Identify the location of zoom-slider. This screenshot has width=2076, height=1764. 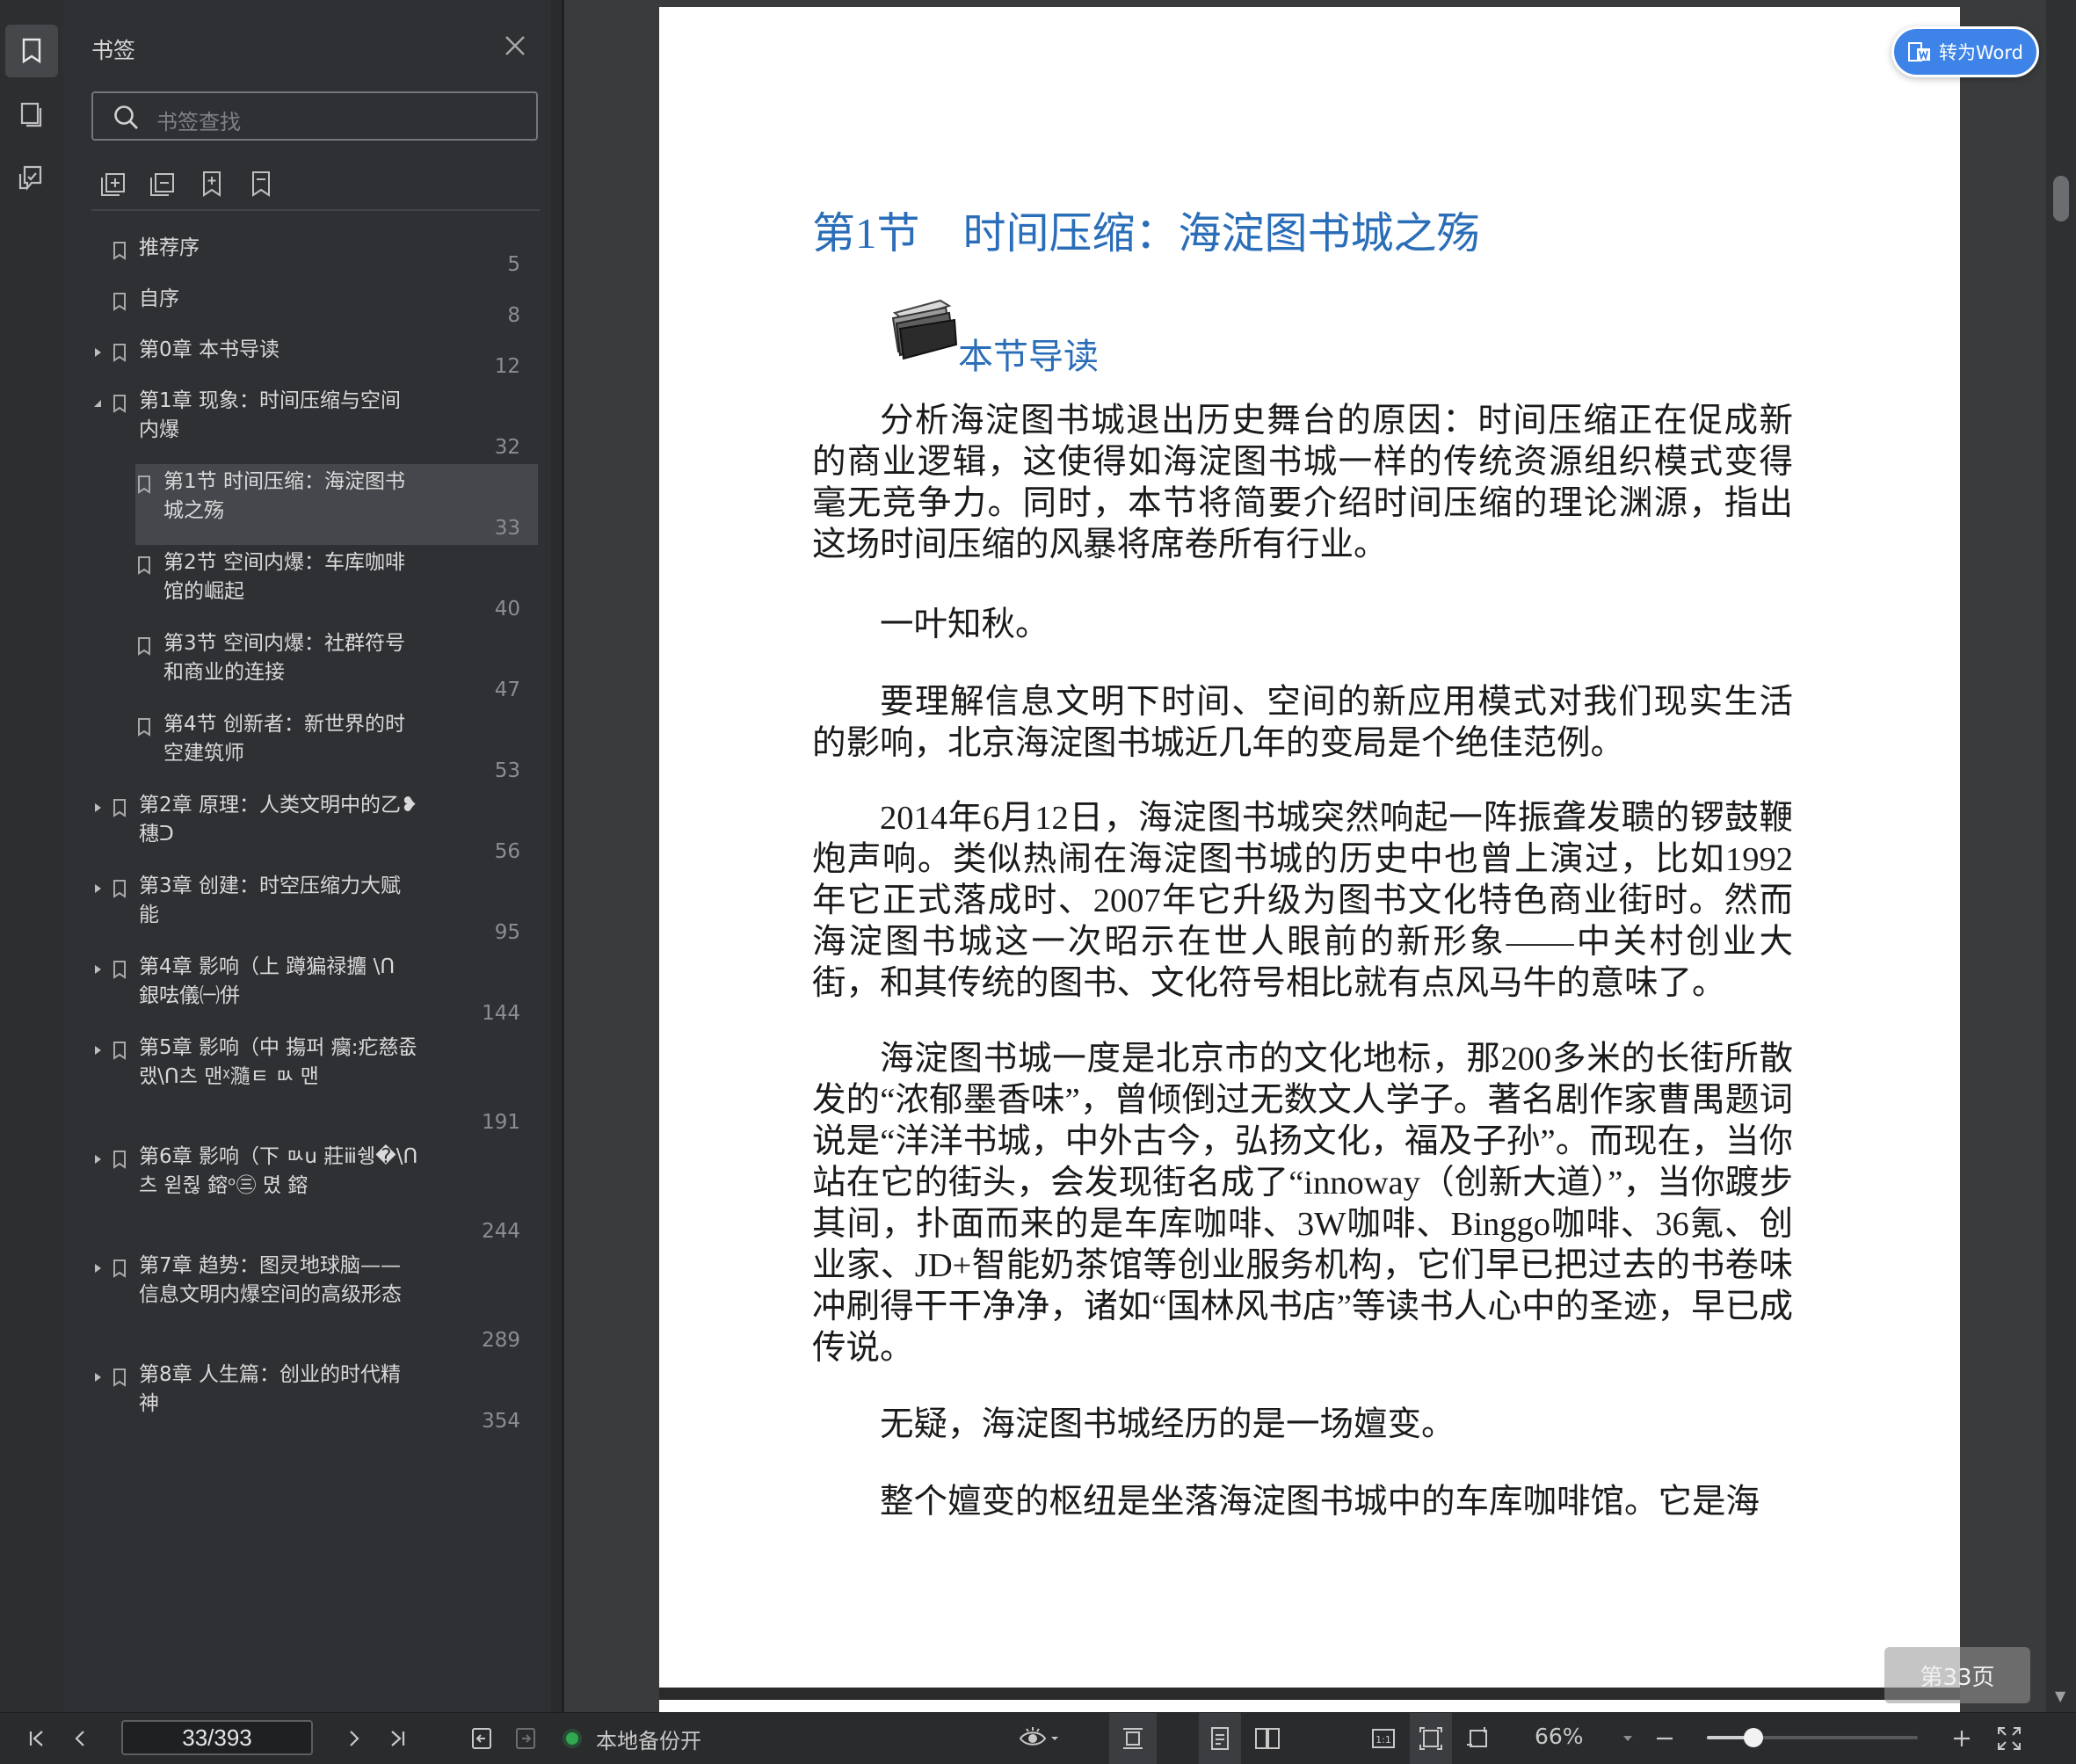
(1812, 1737).